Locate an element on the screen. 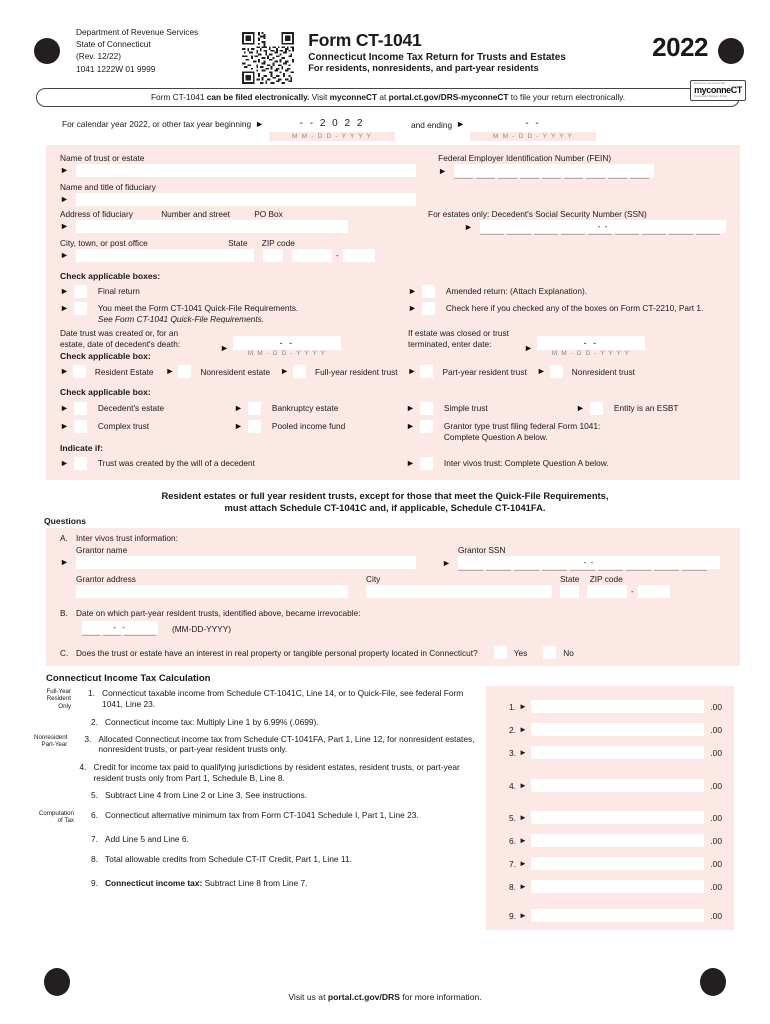  date-created-label-l2: estate, date of decedent's death: is located at coordinates (120, 343).